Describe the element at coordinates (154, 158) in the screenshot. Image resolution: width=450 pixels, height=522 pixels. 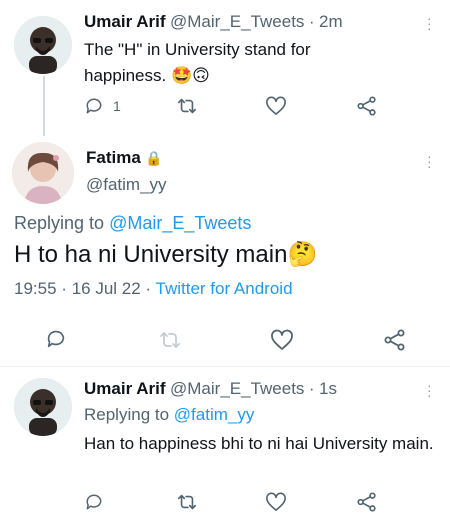
I see `lock-icon: 🔒` at that location.